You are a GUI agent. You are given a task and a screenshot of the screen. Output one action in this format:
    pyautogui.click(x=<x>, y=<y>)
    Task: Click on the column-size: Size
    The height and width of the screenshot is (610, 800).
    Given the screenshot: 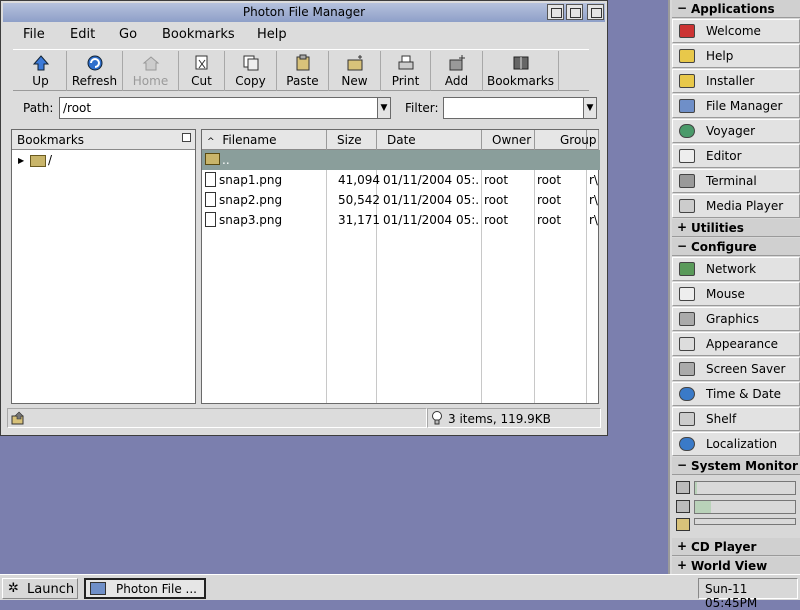 What is the action you would take?
    pyautogui.click(x=352, y=140)
    